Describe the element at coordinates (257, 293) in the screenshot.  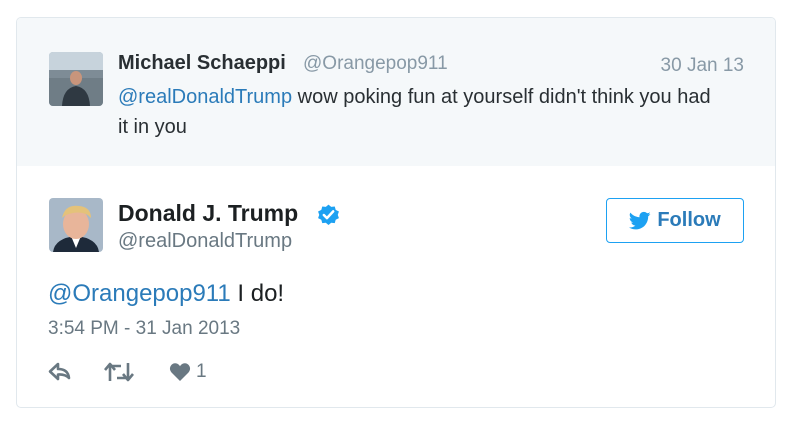
I see `tweet-text-body: I do!` at that location.